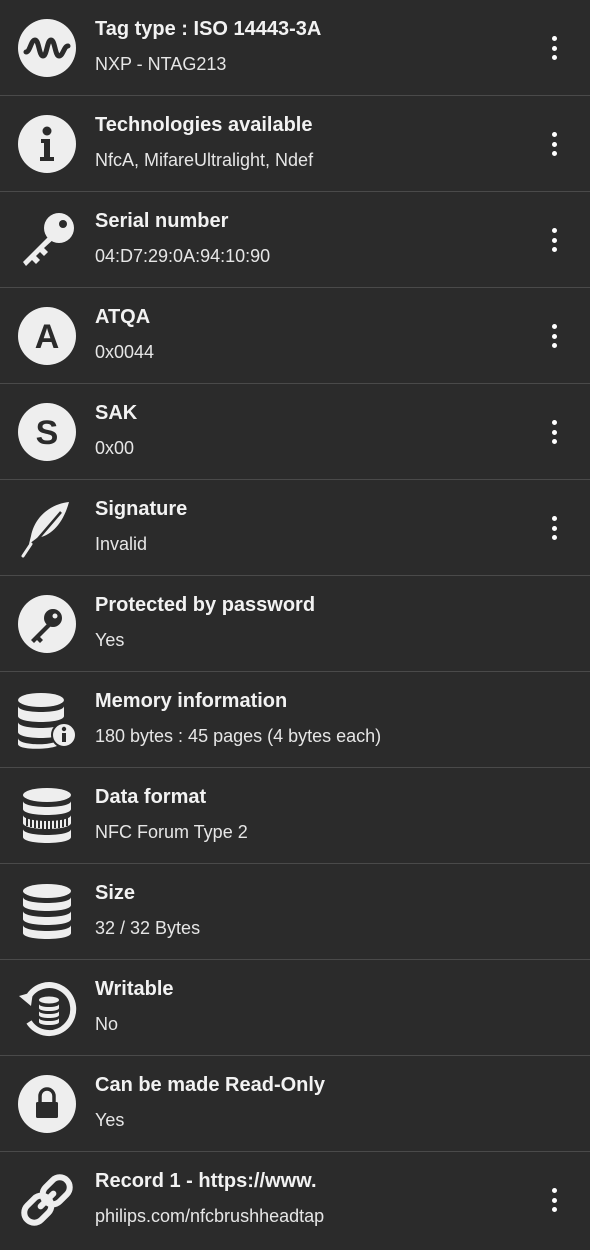 This screenshot has width=590, height=1250. Describe the element at coordinates (161, 64) in the screenshot. I see `row-value: NXP - NTAG213` at that location.